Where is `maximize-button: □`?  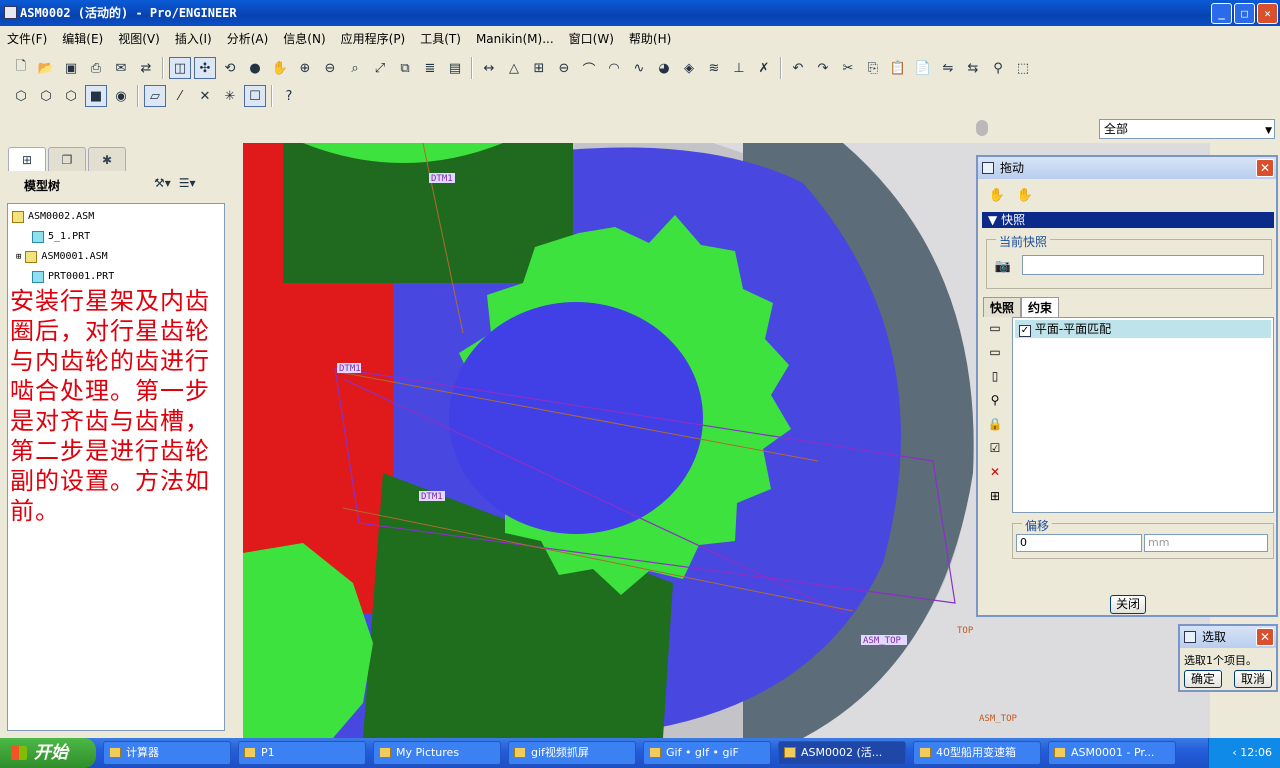 maximize-button: □ is located at coordinates (1244, 13).